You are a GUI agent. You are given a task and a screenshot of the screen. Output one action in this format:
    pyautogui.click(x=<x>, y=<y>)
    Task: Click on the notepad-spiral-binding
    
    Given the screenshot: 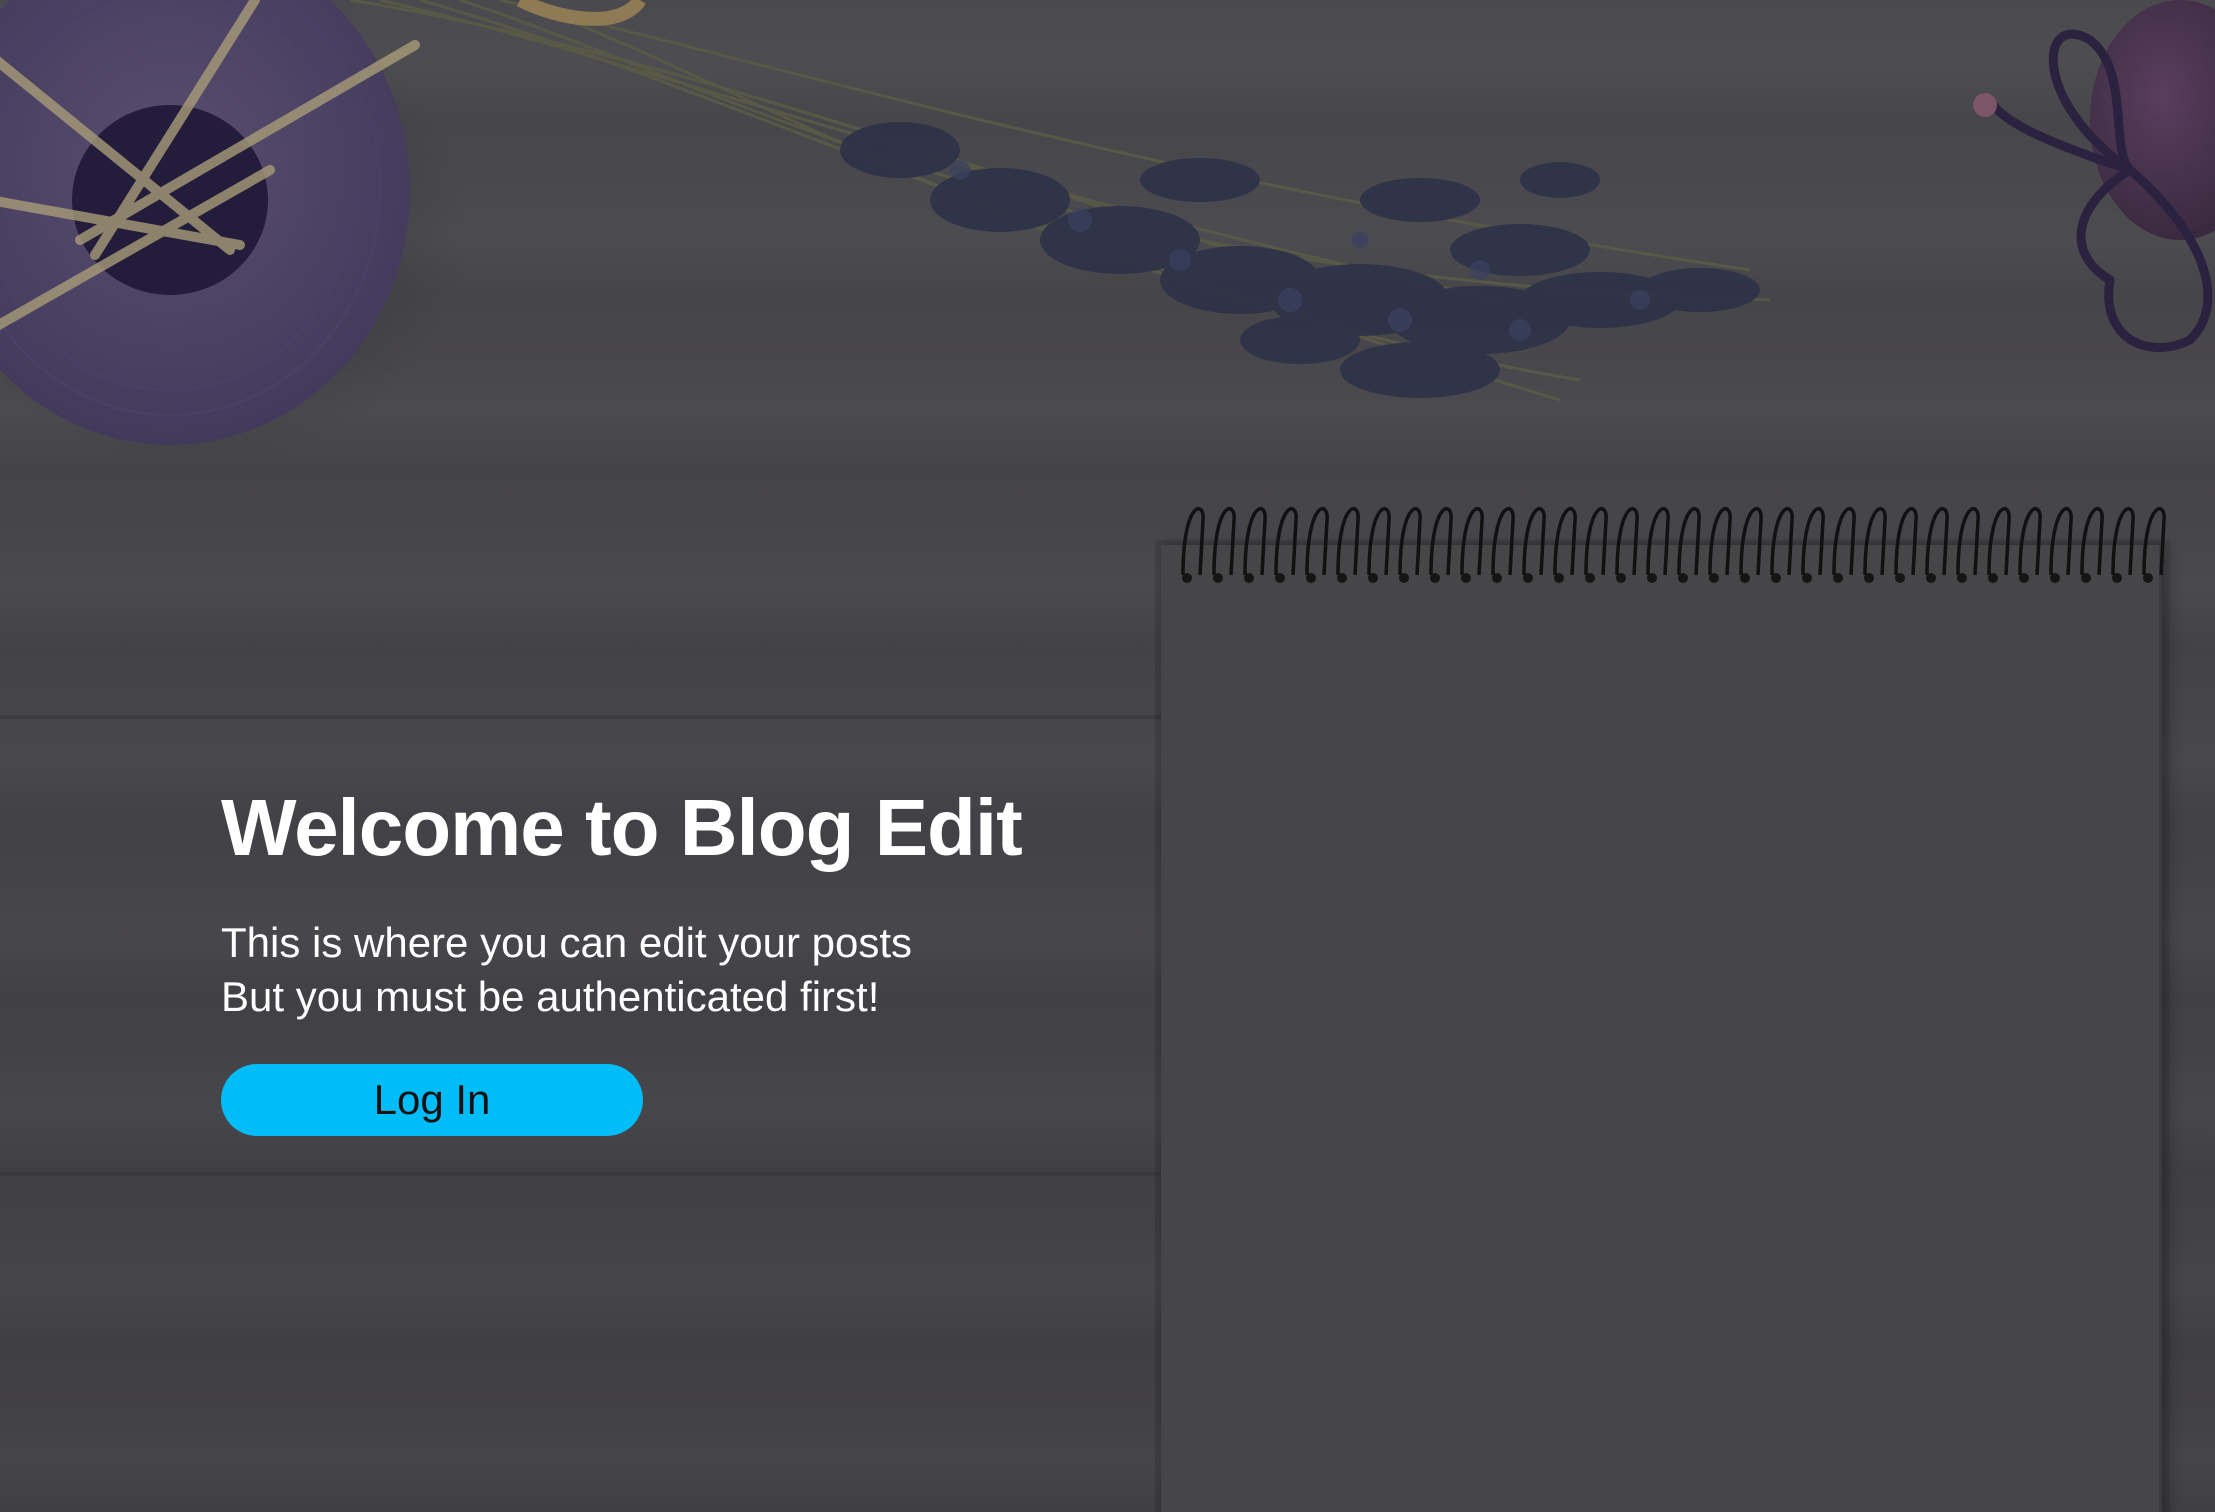 What is the action you would take?
    pyautogui.click(x=1673, y=545)
    